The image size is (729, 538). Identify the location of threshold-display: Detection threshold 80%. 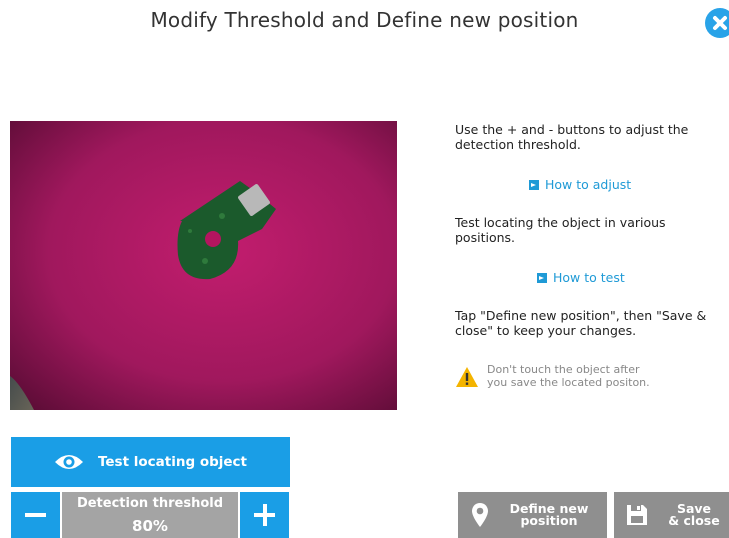
(150, 515).